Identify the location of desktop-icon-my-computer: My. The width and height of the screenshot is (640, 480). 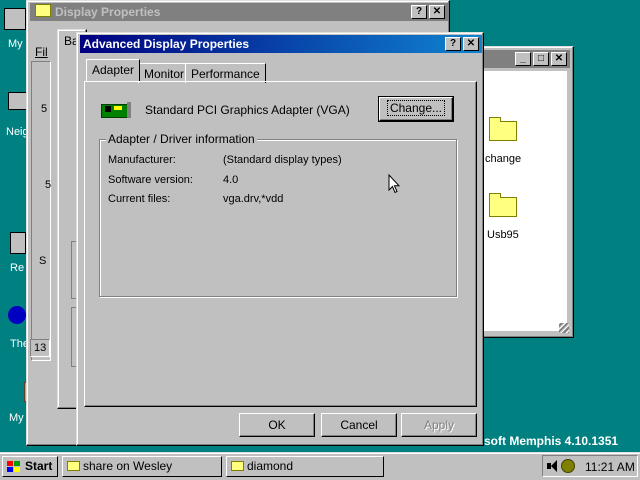
(13, 30).